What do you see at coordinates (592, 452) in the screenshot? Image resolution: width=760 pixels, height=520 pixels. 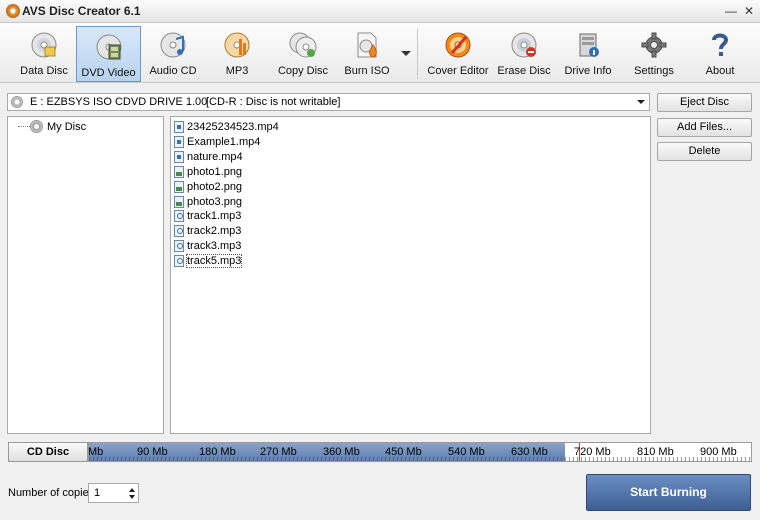 I see `capacity-tick-label: 720 Mb` at bounding box center [592, 452].